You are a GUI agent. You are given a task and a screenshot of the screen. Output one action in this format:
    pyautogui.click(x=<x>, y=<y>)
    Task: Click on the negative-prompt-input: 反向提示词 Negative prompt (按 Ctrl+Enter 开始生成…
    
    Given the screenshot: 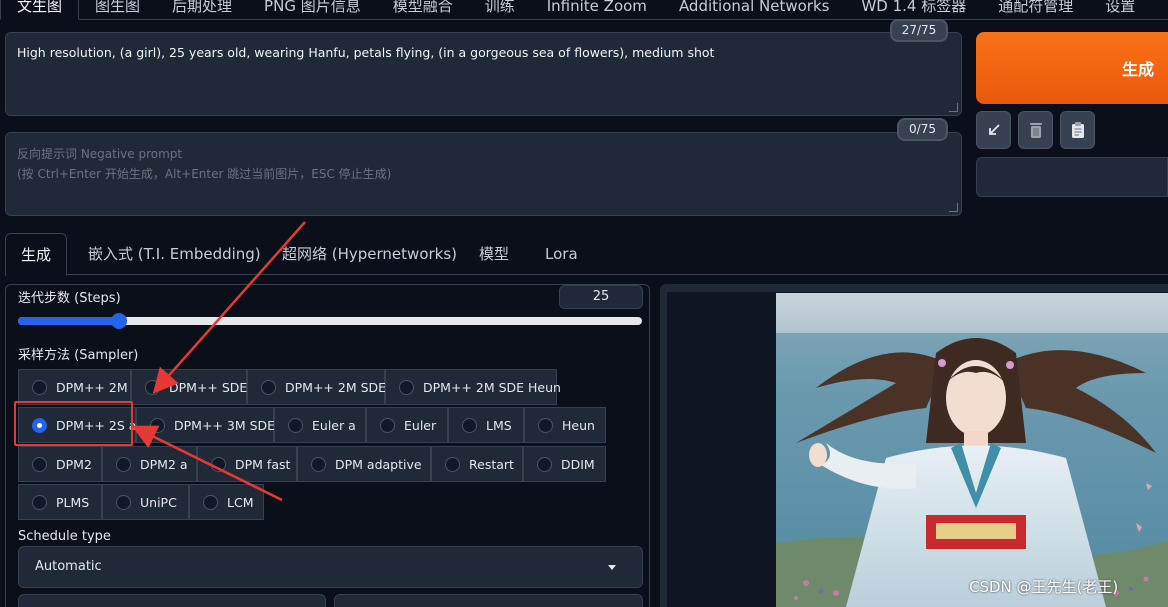 What is the action you would take?
    pyautogui.click(x=483, y=174)
    